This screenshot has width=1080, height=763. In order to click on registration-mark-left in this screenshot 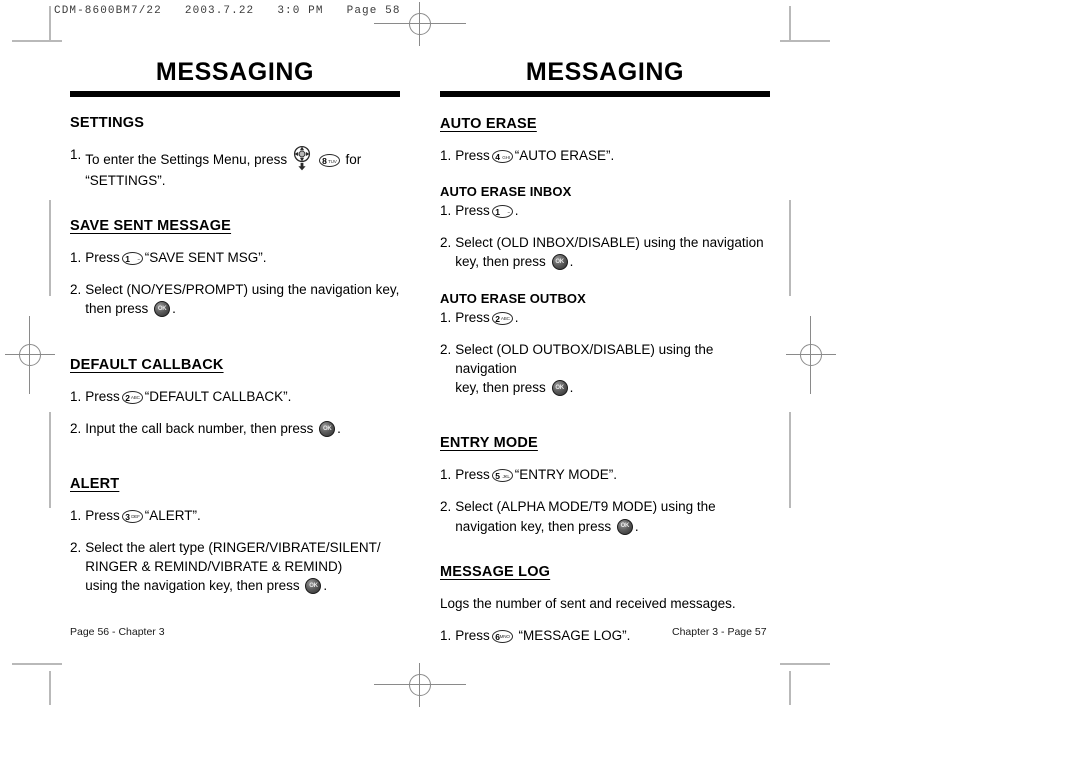, I will do `click(30, 355)`.